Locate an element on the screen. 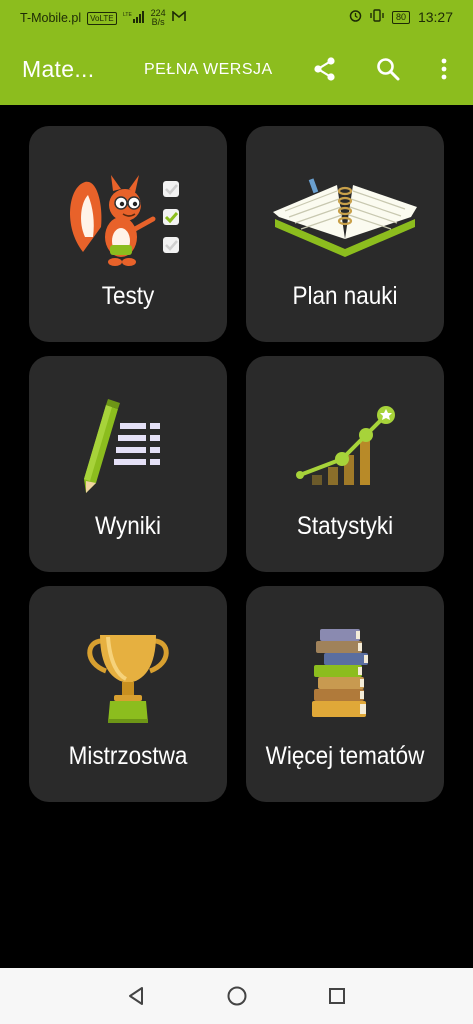 The width and height of the screenshot is (473, 1024). app-bar: Mate... PEŁNA WERSJA is located at coordinates (236, 69).